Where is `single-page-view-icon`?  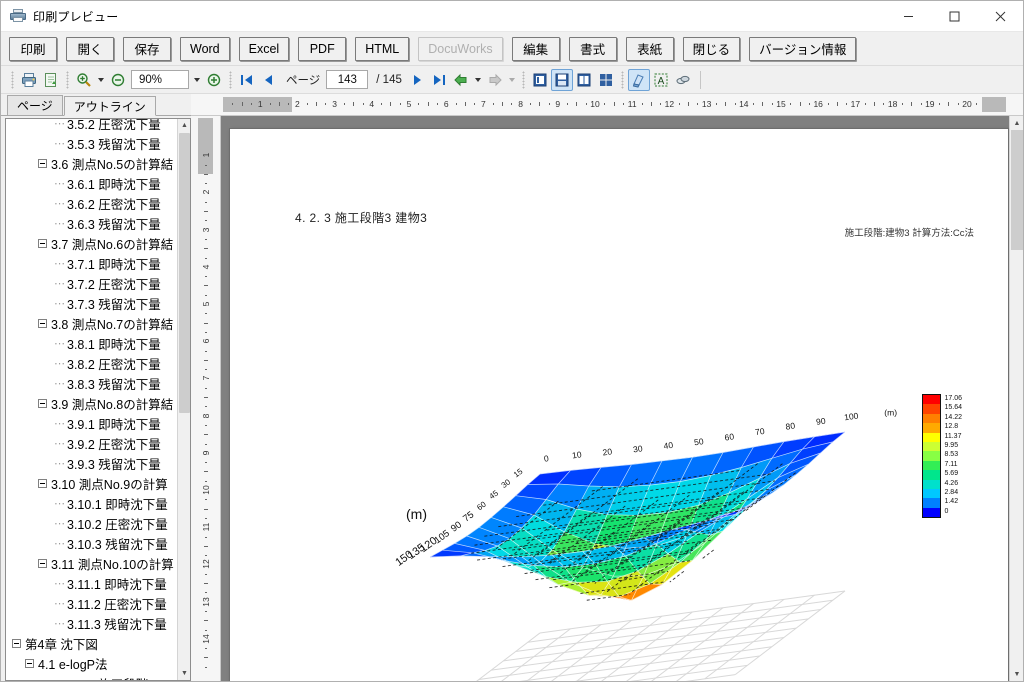 single-page-view-icon is located at coordinates (540, 80).